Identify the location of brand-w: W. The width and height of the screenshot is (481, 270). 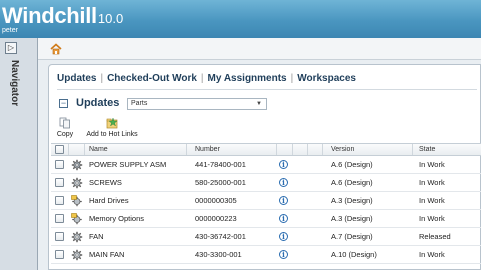
(12, 15).